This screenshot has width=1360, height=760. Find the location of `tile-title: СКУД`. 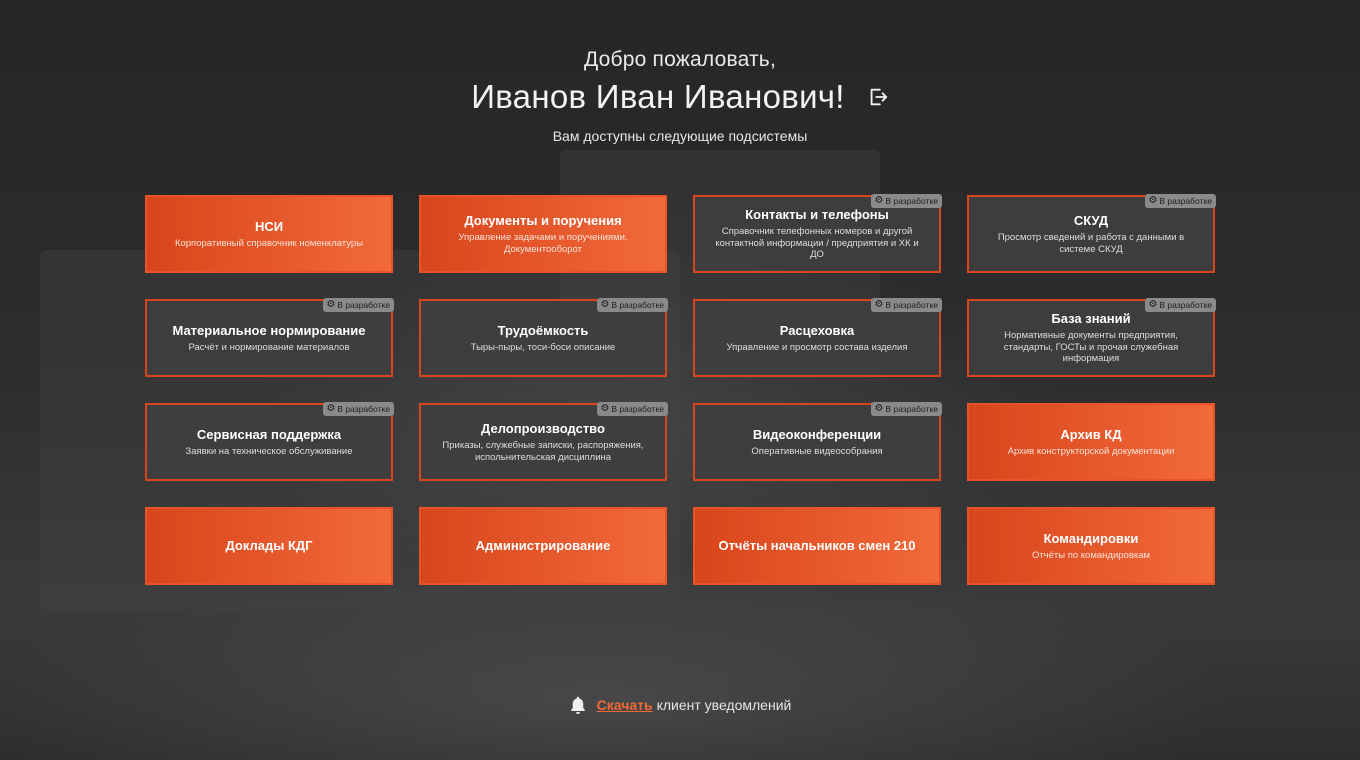

tile-title: СКУД is located at coordinates (1091, 220).